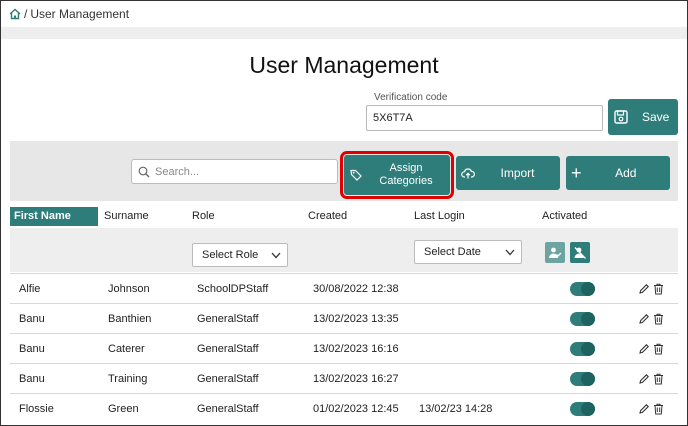 This screenshot has width=688, height=426. What do you see at coordinates (484, 118) in the screenshot?
I see `verification-code-input: 5X6T7A` at bounding box center [484, 118].